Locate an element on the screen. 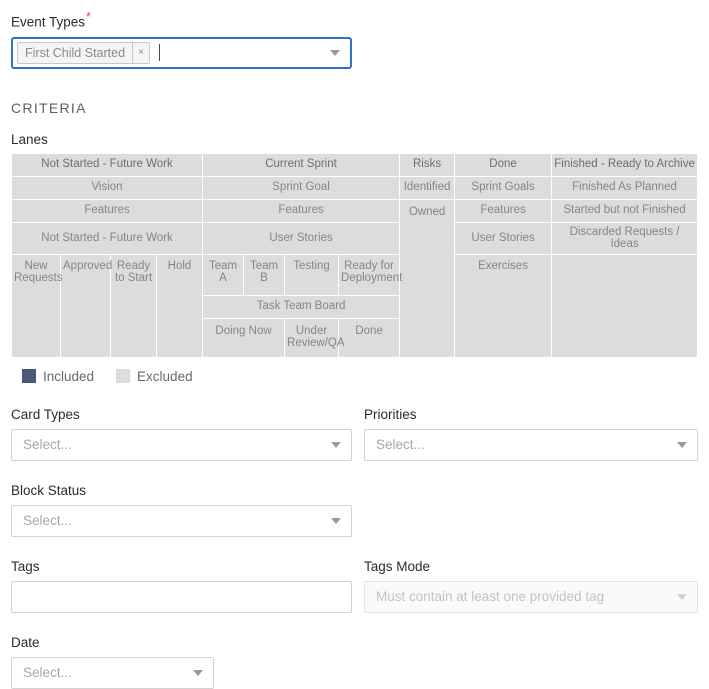 The image size is (709, 689). lane-cell: Risks is located at coordinates (427, 164).